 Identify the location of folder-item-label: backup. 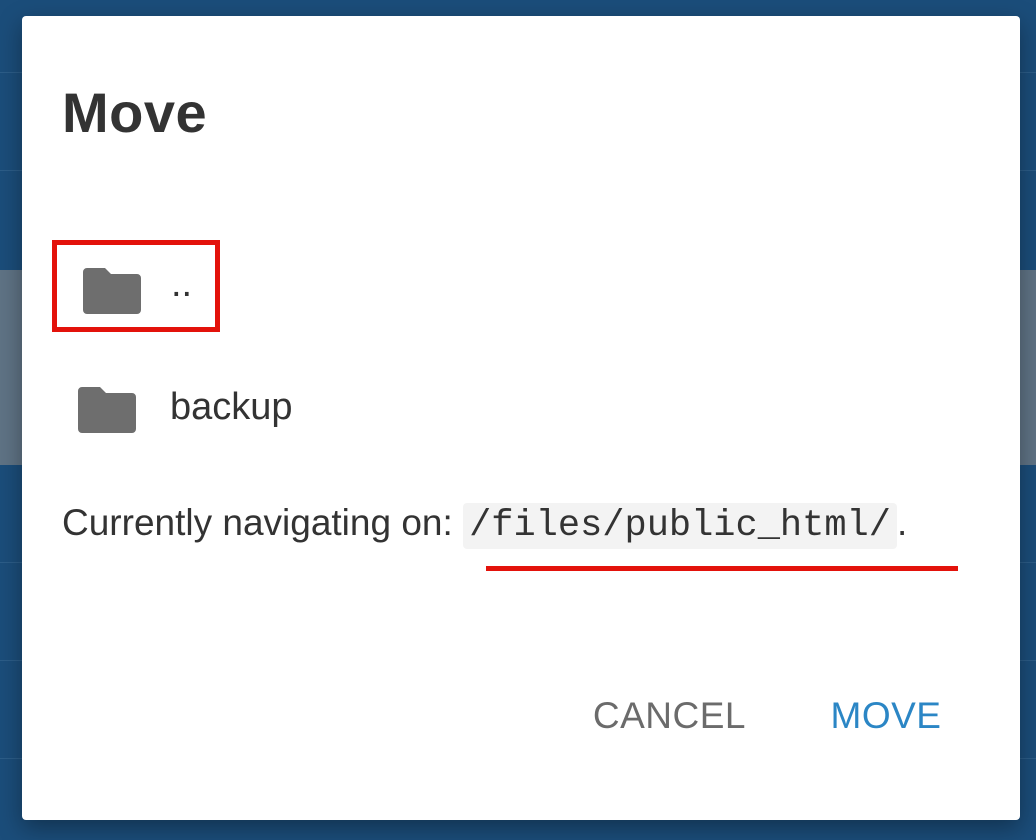
(231, 407).